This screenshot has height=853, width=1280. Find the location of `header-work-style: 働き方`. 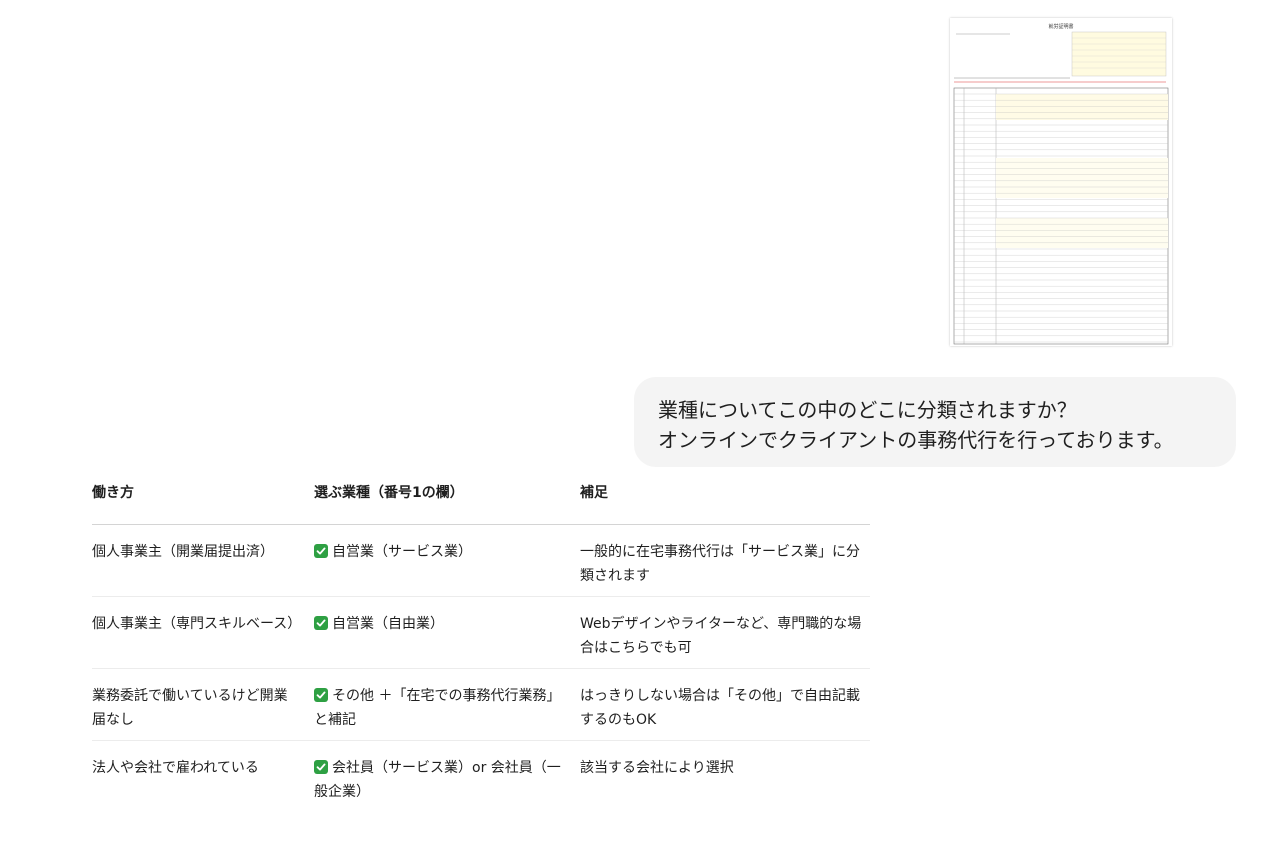

header-work-style: 働き方 is located at coordinates (113, 493).